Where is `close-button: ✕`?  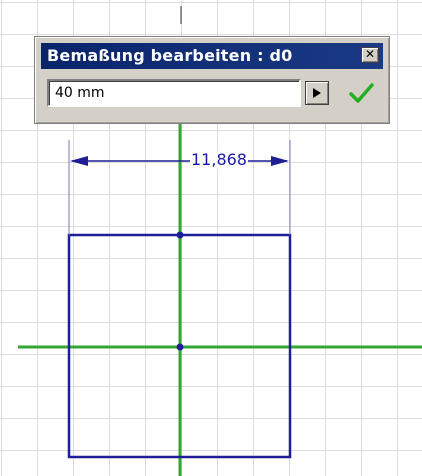 close-button: ✕ is located at coordinates (370, 55).